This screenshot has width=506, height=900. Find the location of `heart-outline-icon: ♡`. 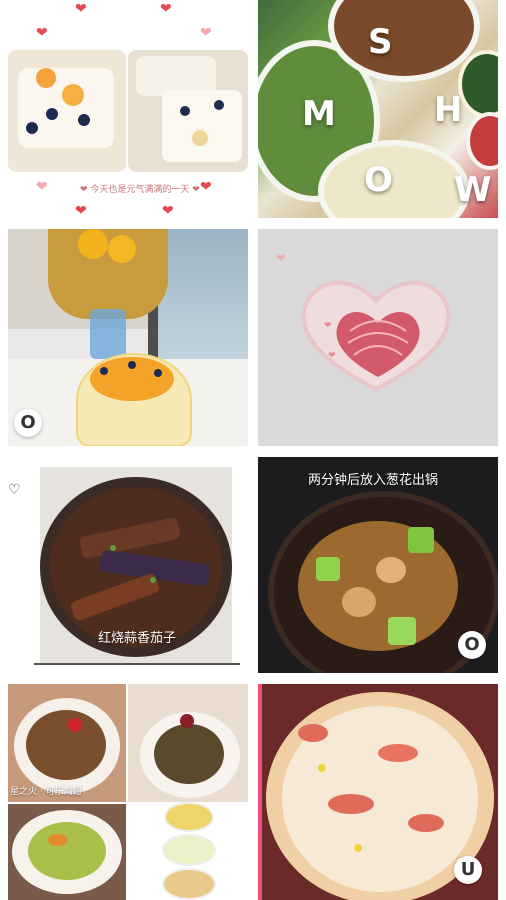

heart-outline-icon: ♡ is located at coordinates (14, 490).